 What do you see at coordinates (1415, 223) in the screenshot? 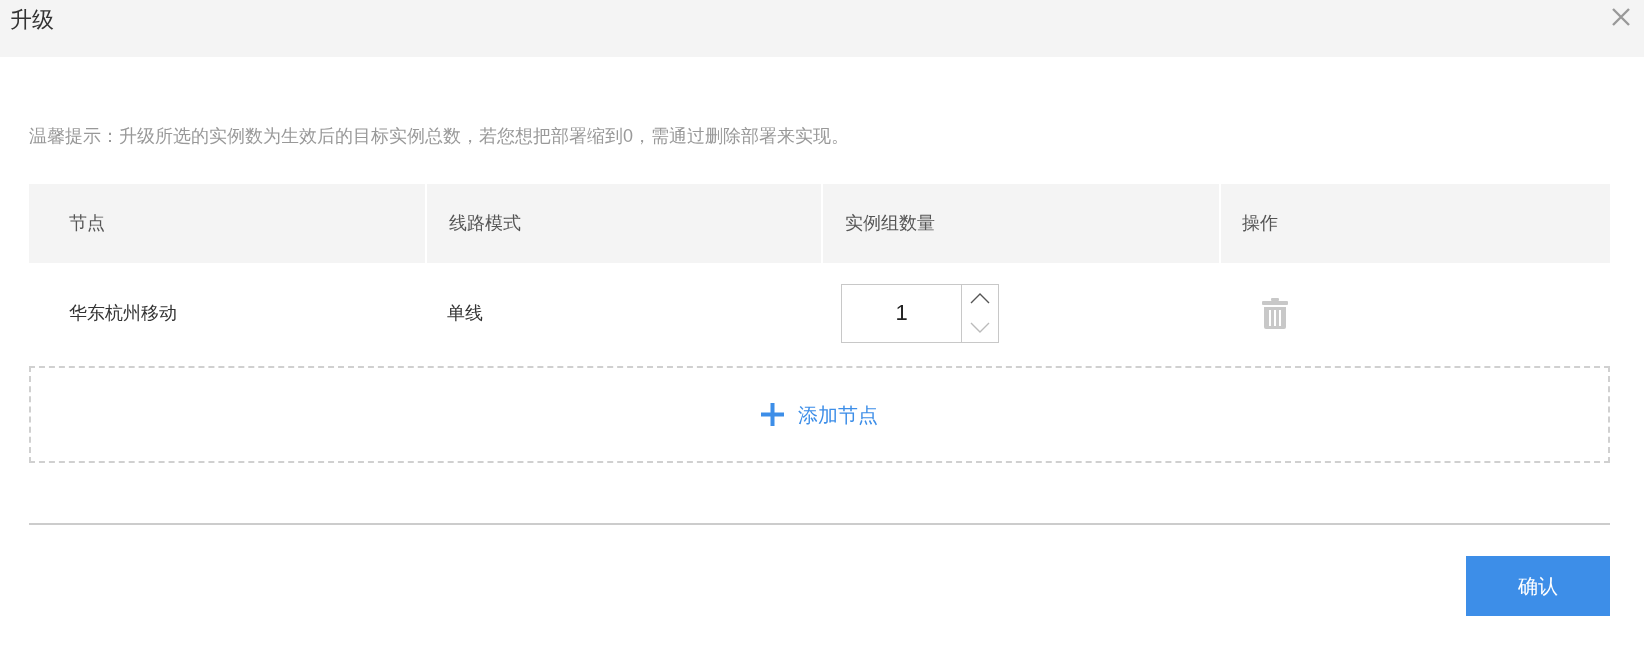
I see `column-header: 操作` at bounding box center [1415, 223].